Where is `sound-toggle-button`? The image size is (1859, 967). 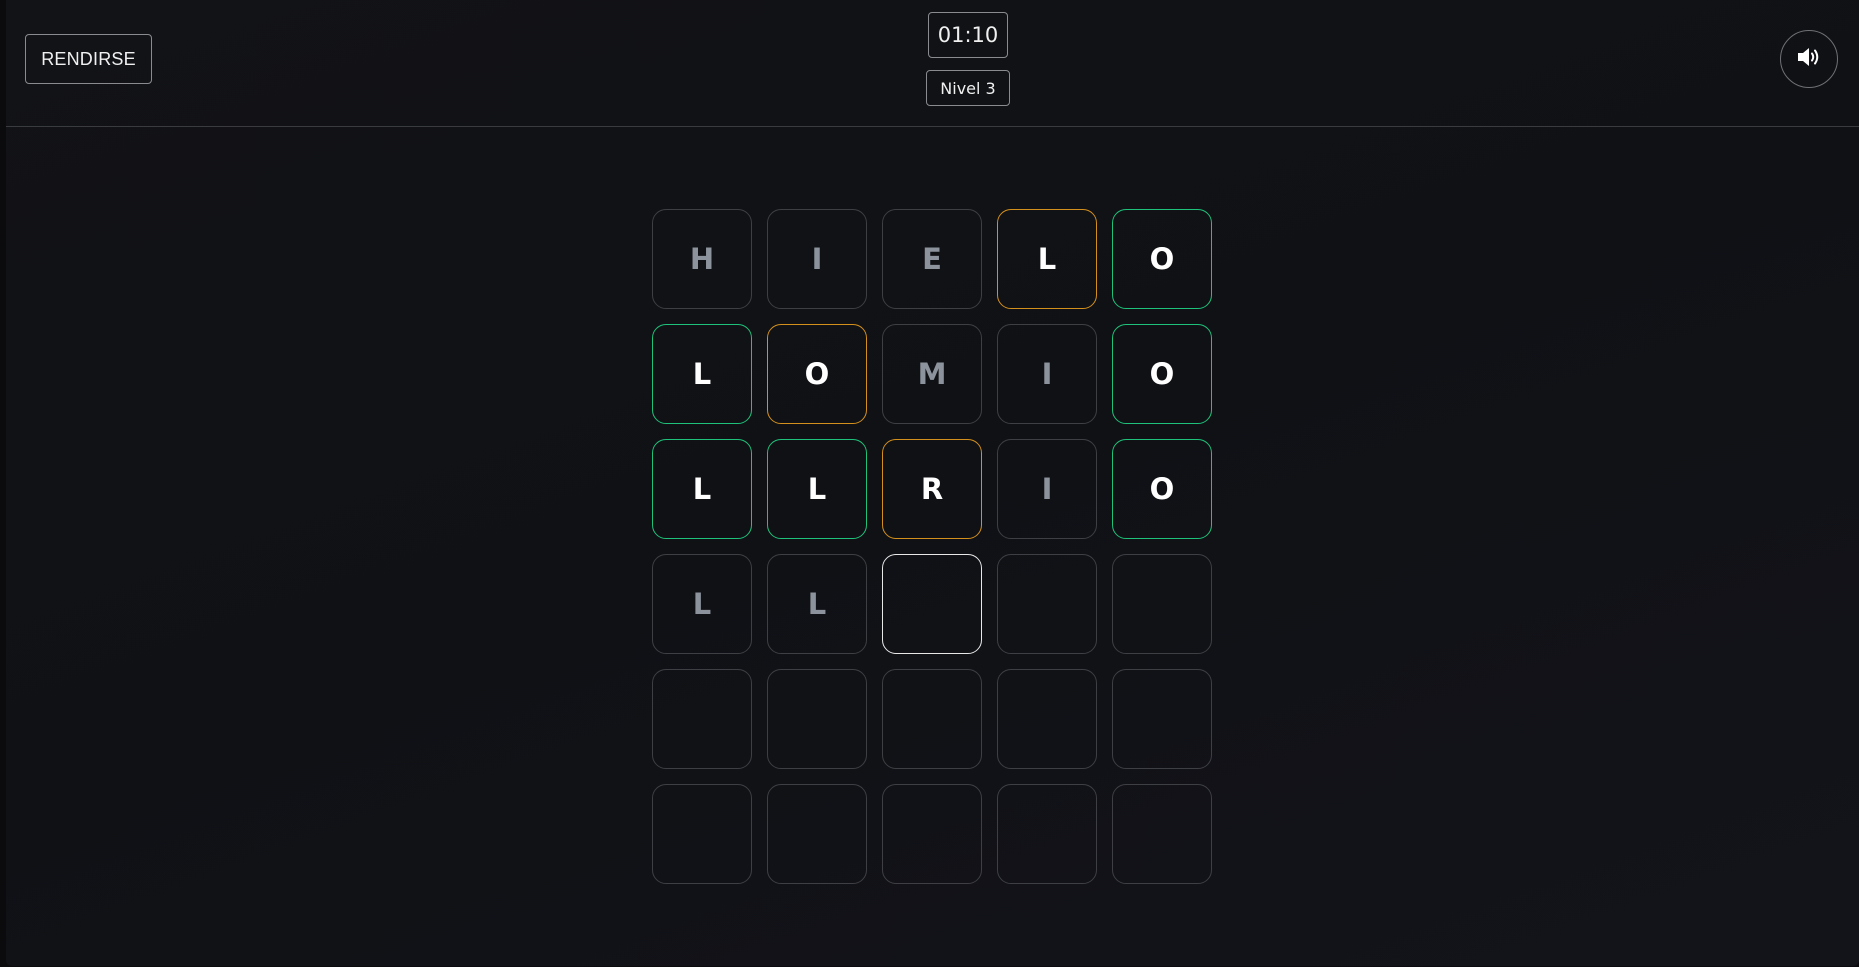 sound-toggle-button is located at coordinates (1809, 59).